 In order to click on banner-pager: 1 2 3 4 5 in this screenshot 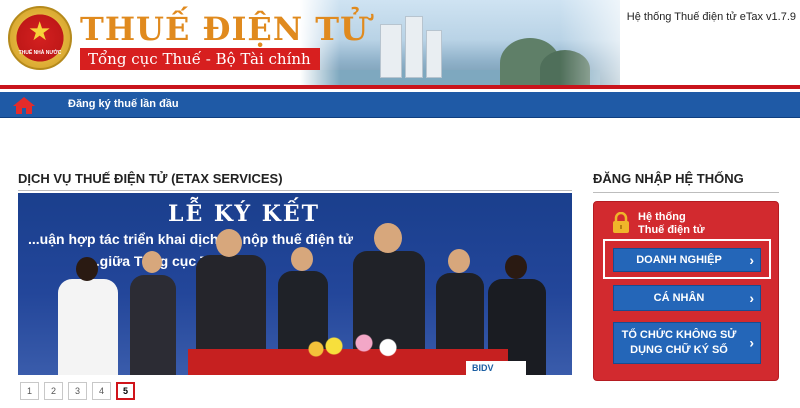, I will do `click(77, 391)`.